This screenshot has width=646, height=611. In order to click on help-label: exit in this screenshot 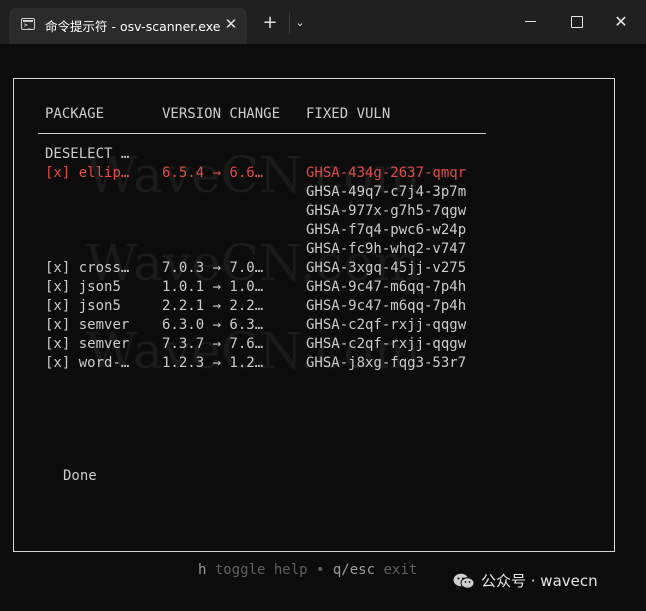, I will do `click(396, 570)`.